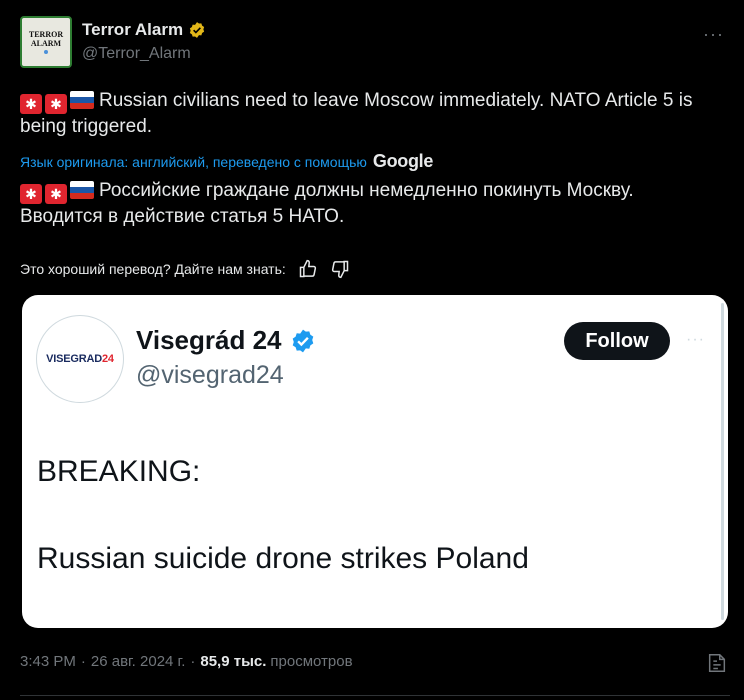 The image size is (744, 700). What do you see at coordinates (46, 34) in the screenshot?
I see `avatar-text-line1: TERROR` at bounding box center [46, 34].